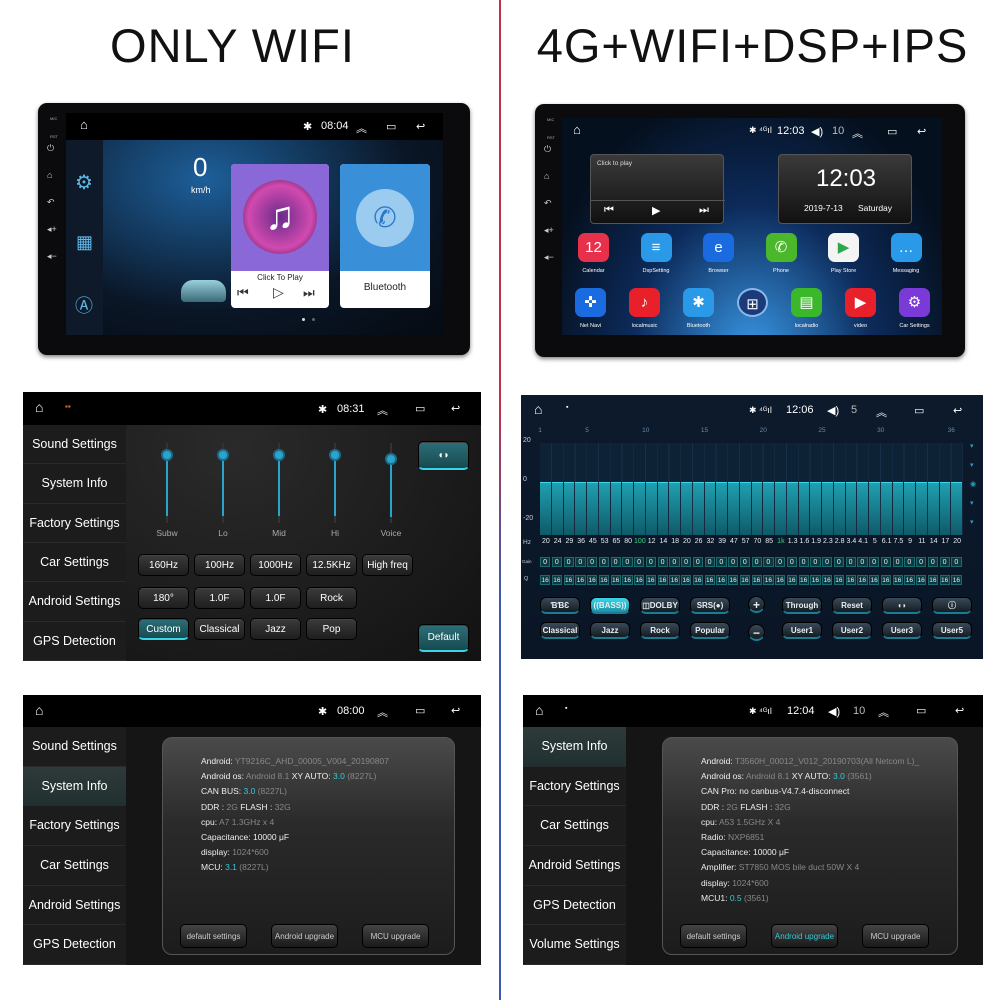  I want to click on minus-button: −, so click(756, 632).